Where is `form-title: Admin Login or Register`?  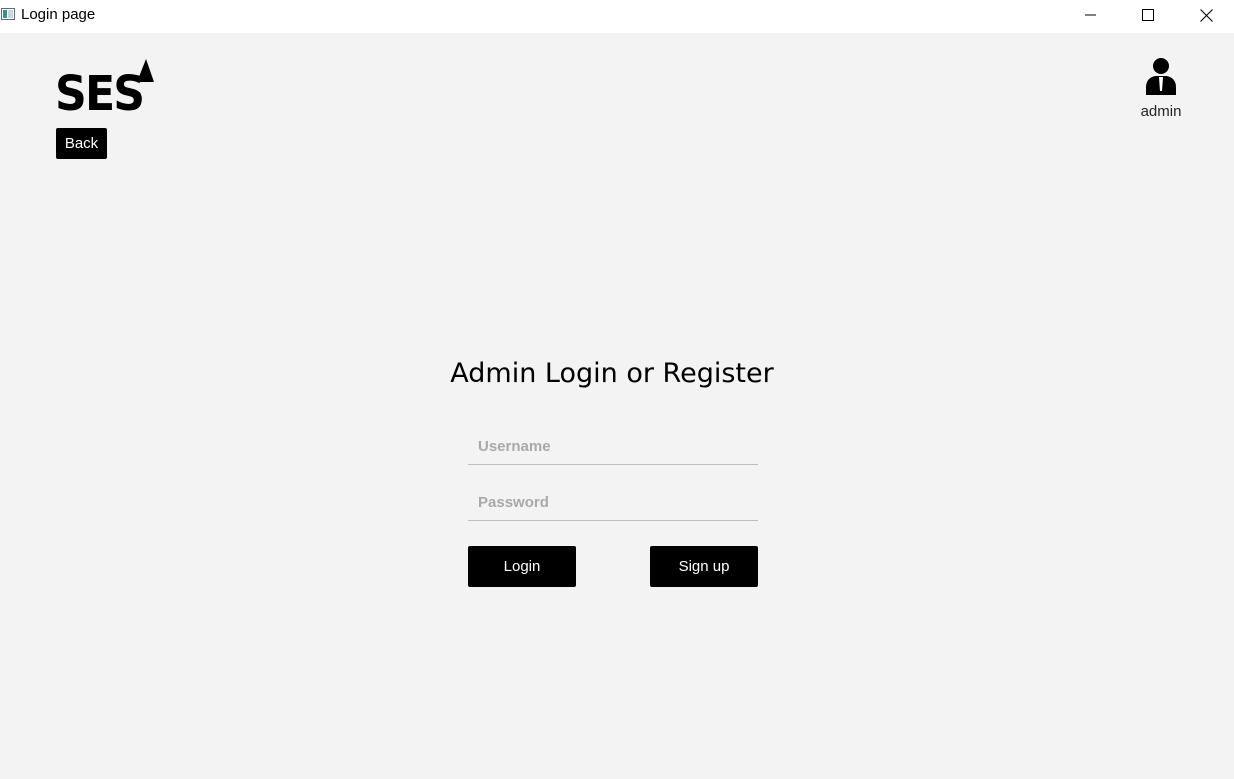
form-title: Admin Login or Register is located at coordinates (612, 373).